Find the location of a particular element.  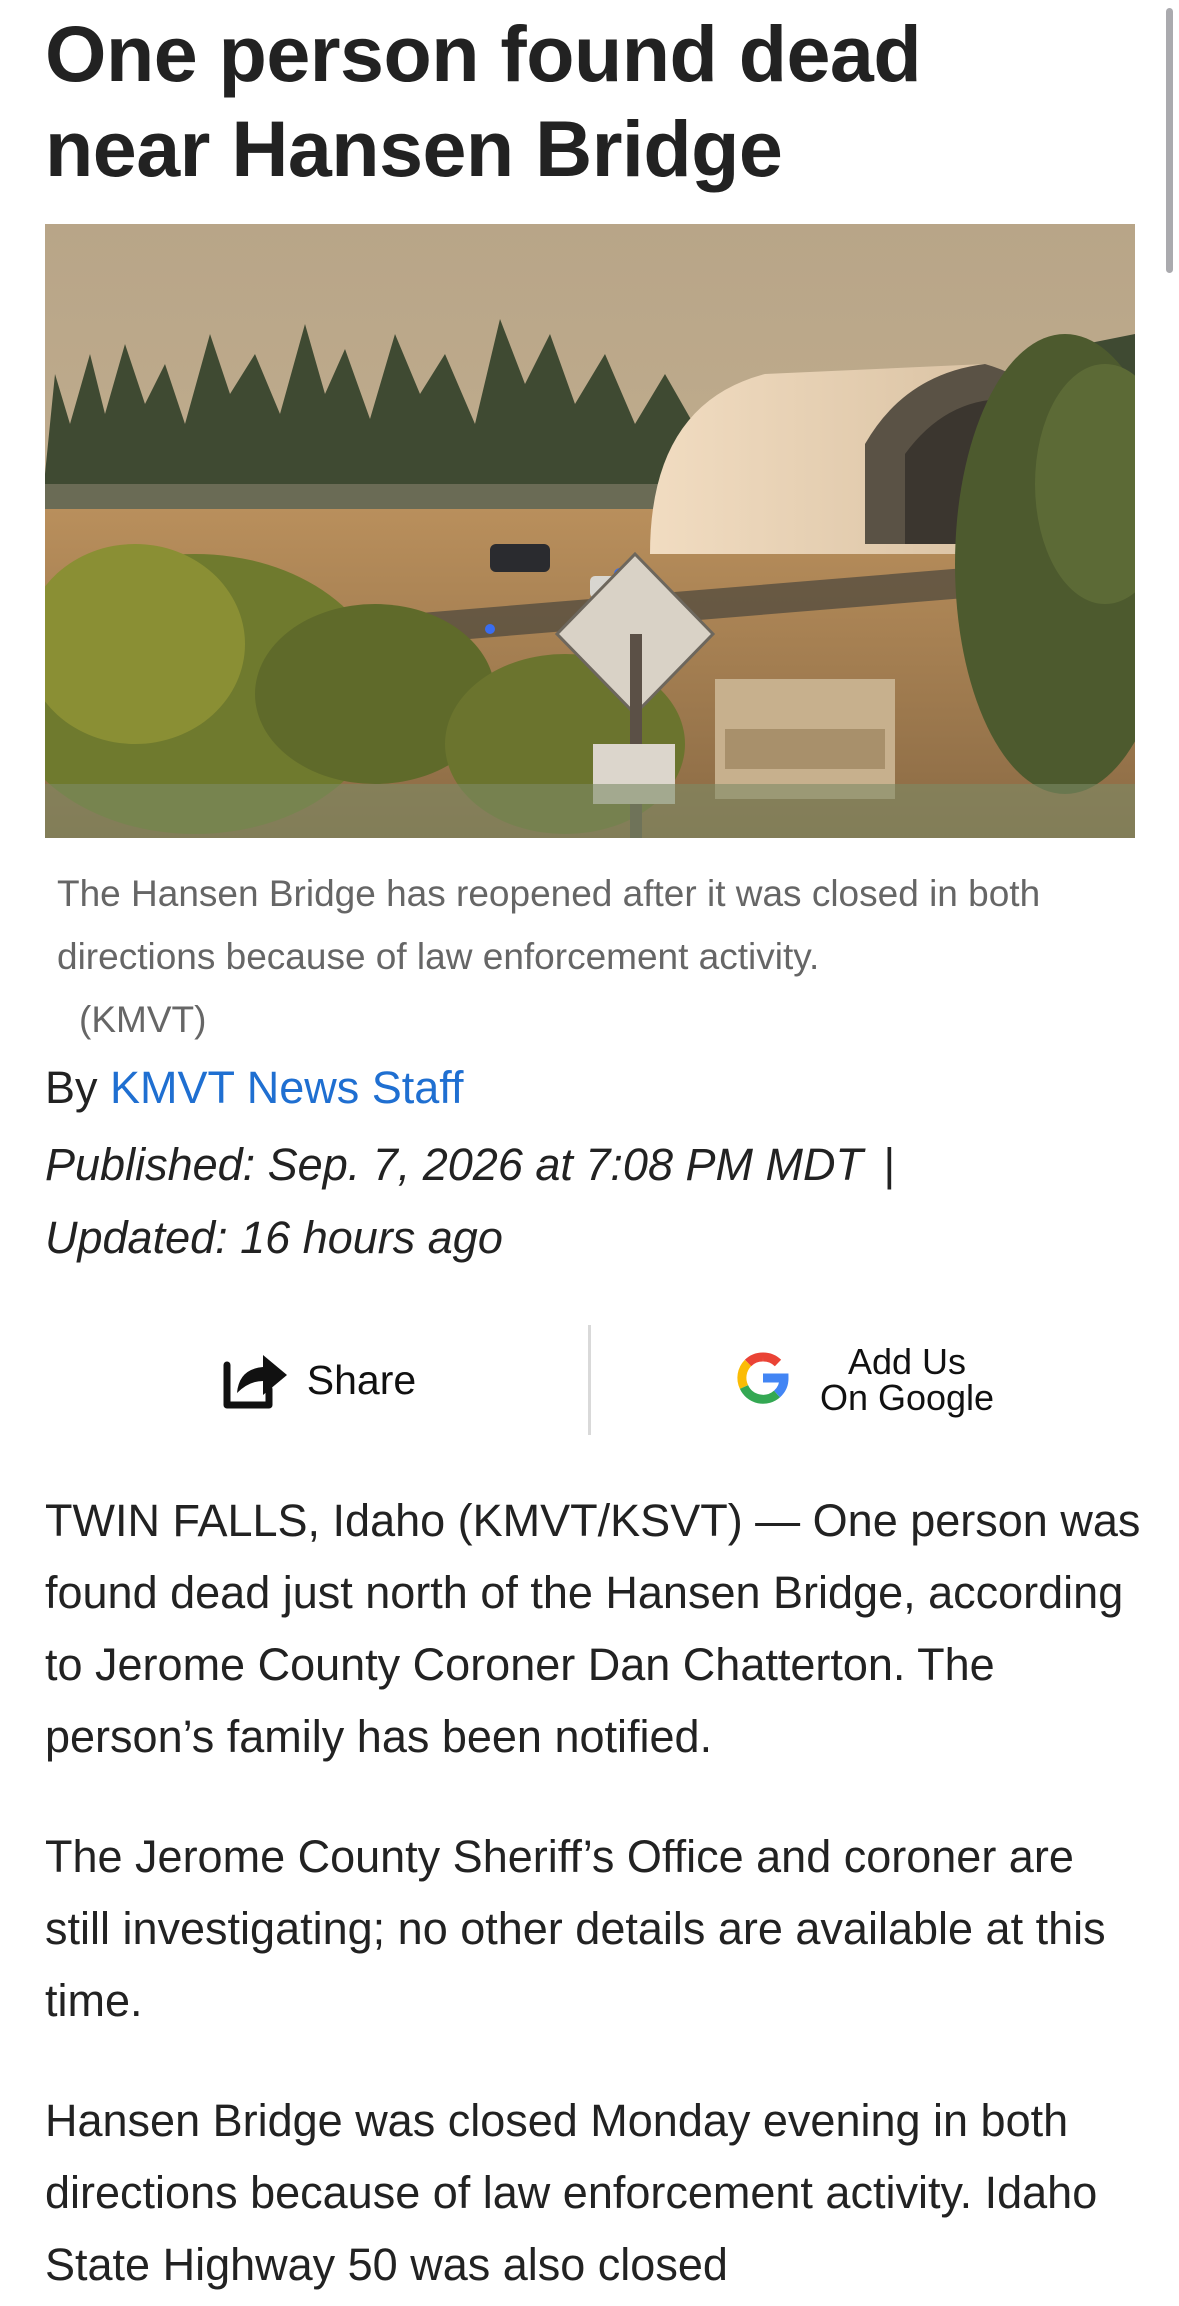

share-icon is located at coordinates (256, 1380).